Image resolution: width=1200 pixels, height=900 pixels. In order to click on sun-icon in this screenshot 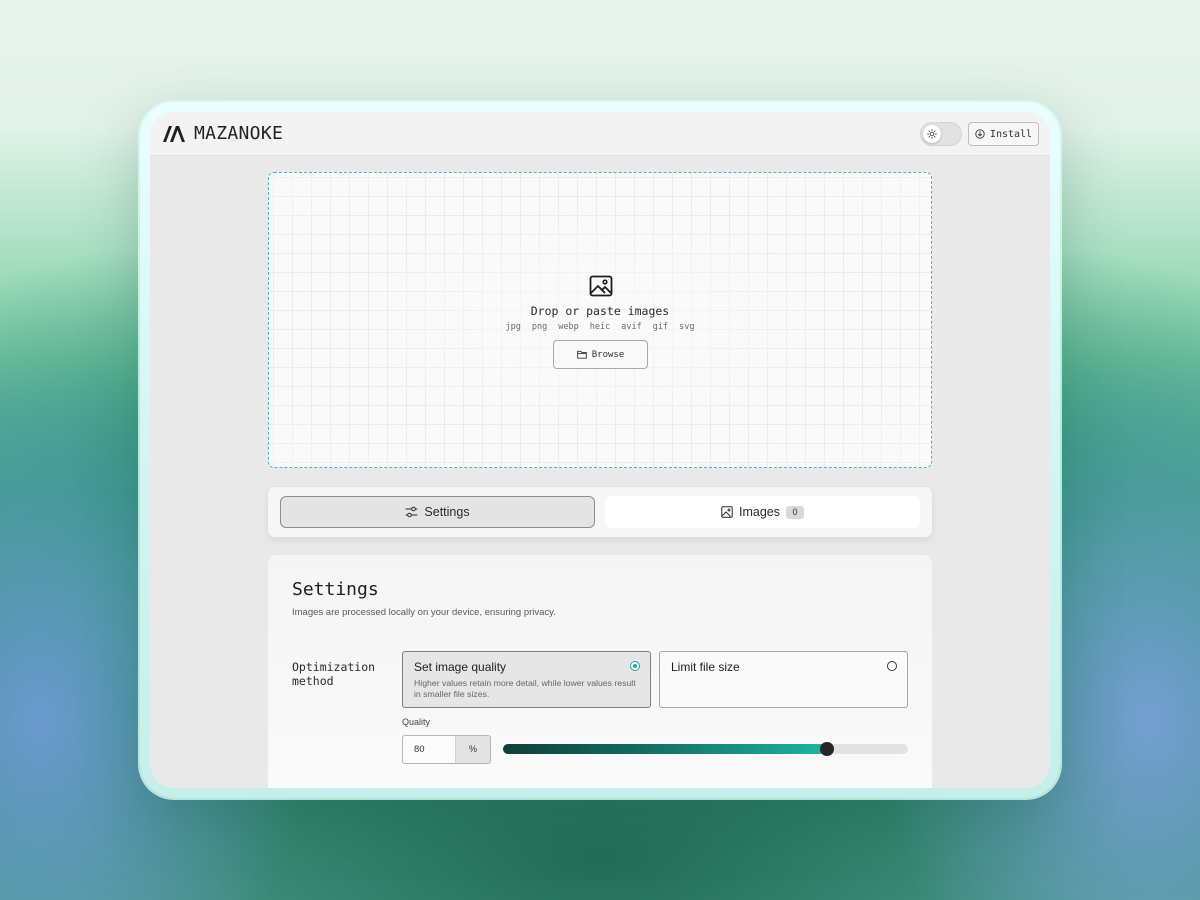, I will do `click(932, 134)`.